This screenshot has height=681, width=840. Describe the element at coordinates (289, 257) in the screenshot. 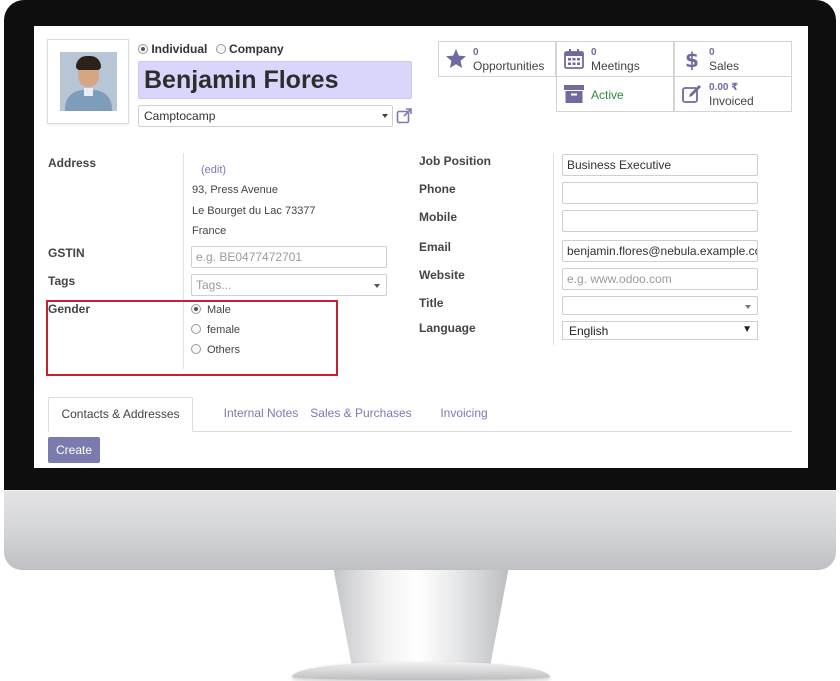

I see `gstin-input: e.g. BE0477472701` at that location.